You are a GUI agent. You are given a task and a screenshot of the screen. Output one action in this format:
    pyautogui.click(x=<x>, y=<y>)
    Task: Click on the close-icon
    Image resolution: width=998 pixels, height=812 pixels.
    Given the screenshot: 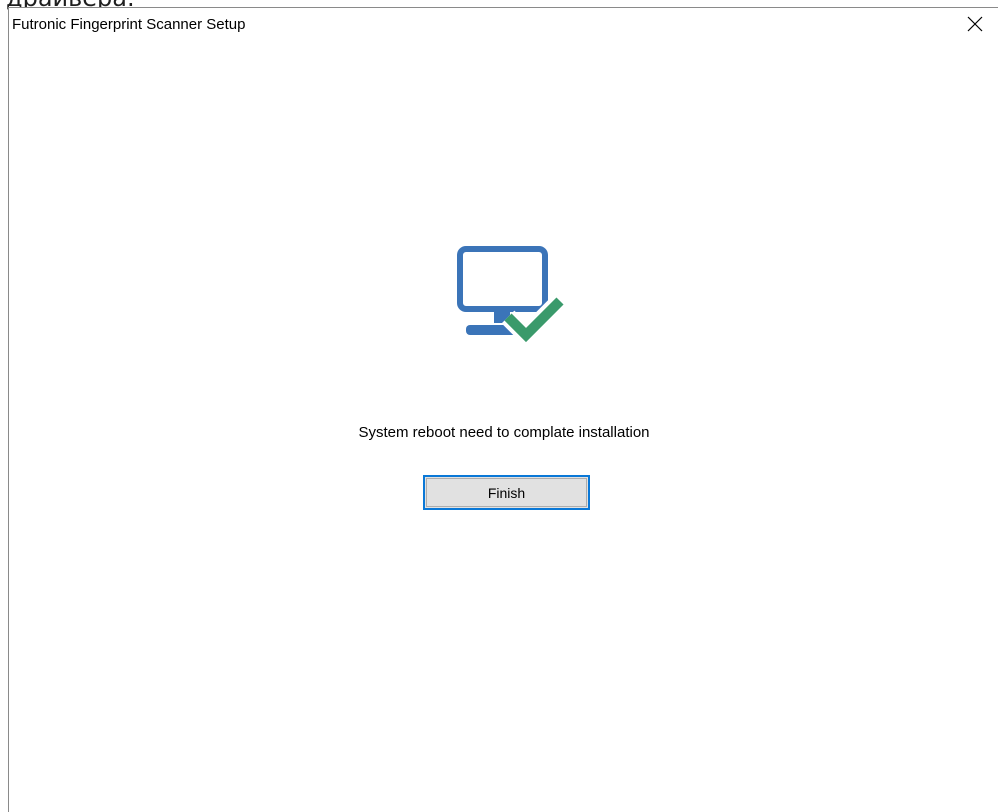 What is the action you would take?
    pyautogui.click(x=975, y=24)
    